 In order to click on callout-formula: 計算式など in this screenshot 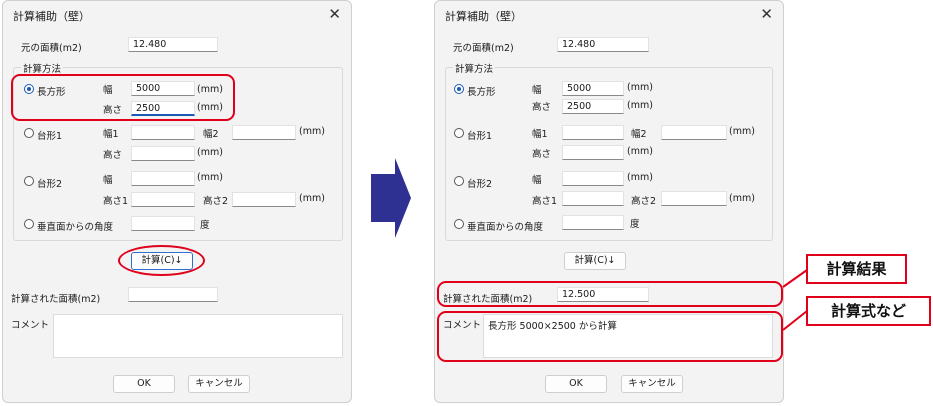, I will do `click(868, 311)`.